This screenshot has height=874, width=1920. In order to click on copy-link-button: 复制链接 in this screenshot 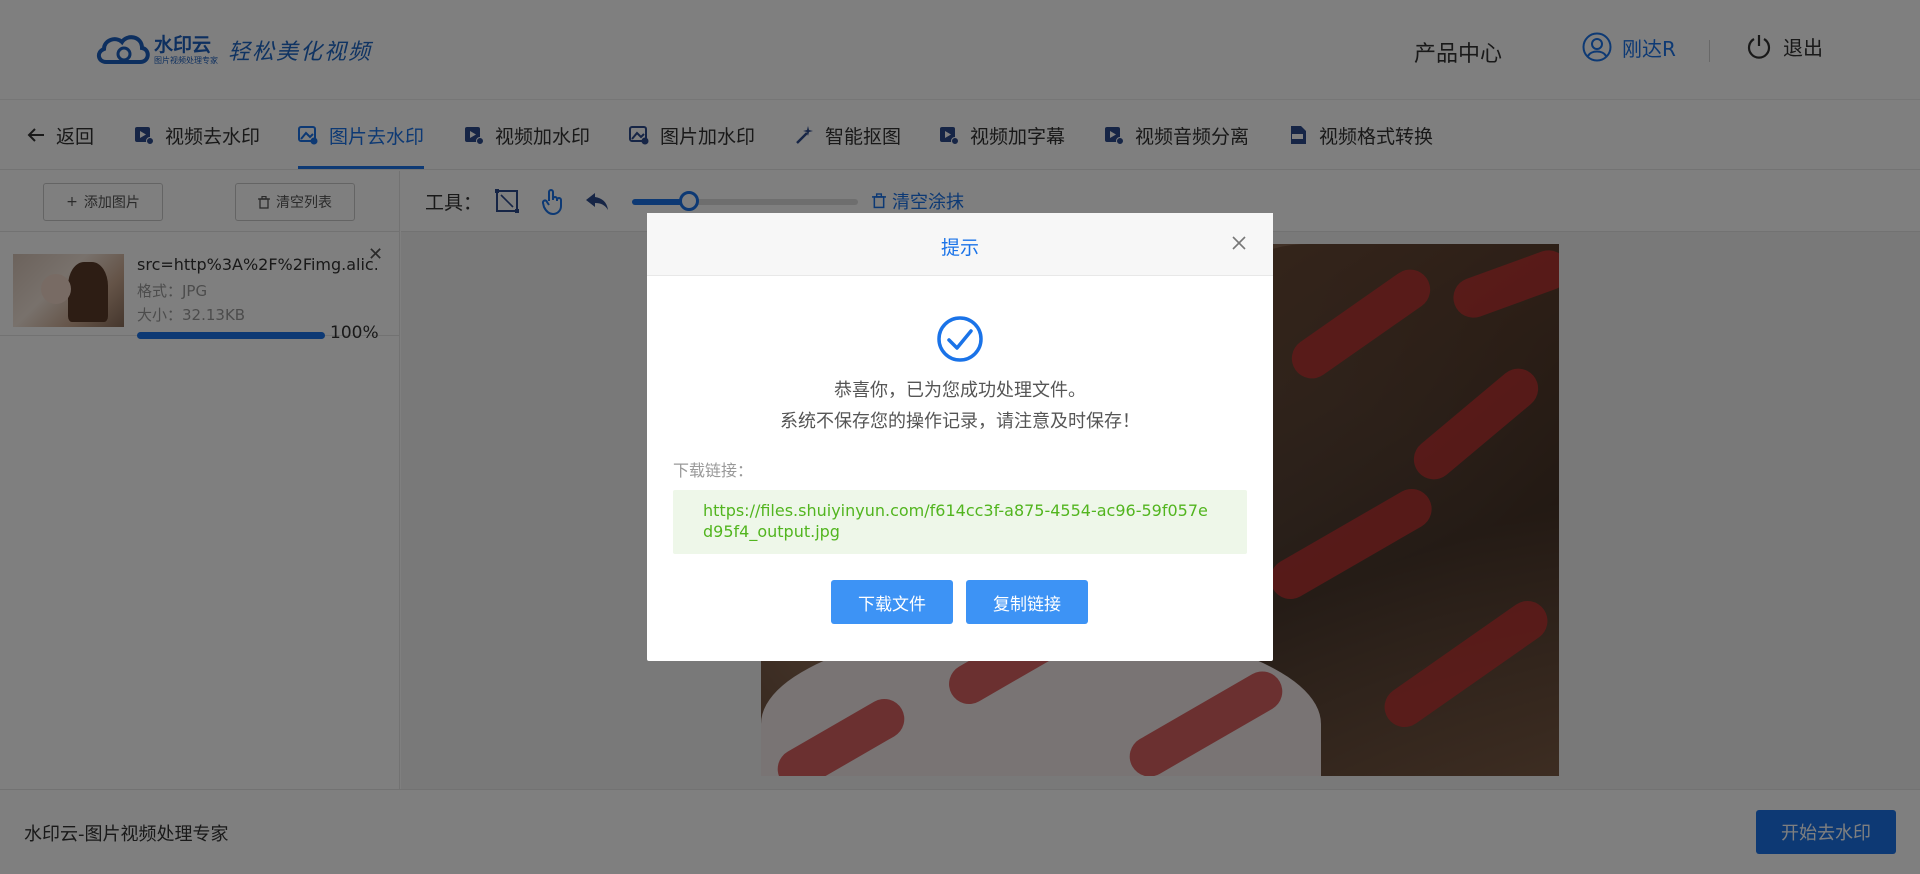, I will do `click(1027, 602)`.